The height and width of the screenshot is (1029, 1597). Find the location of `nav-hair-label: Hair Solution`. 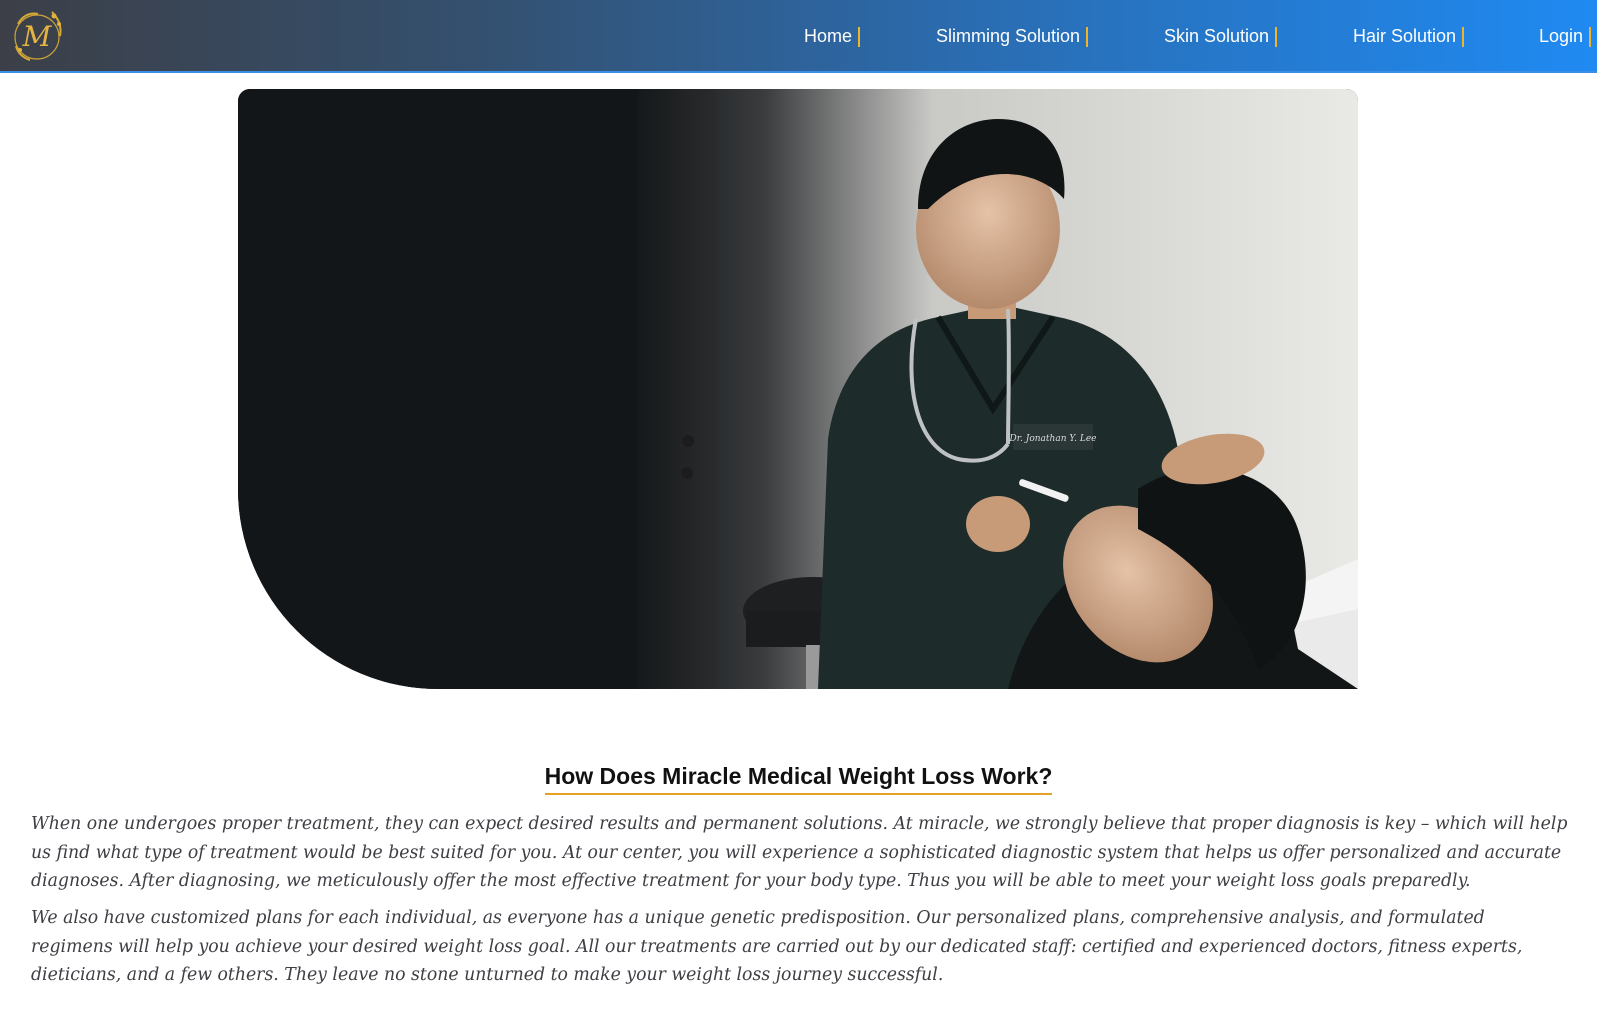

nav-hair-label: Hair Solution is located at coordinates (1405, 36).